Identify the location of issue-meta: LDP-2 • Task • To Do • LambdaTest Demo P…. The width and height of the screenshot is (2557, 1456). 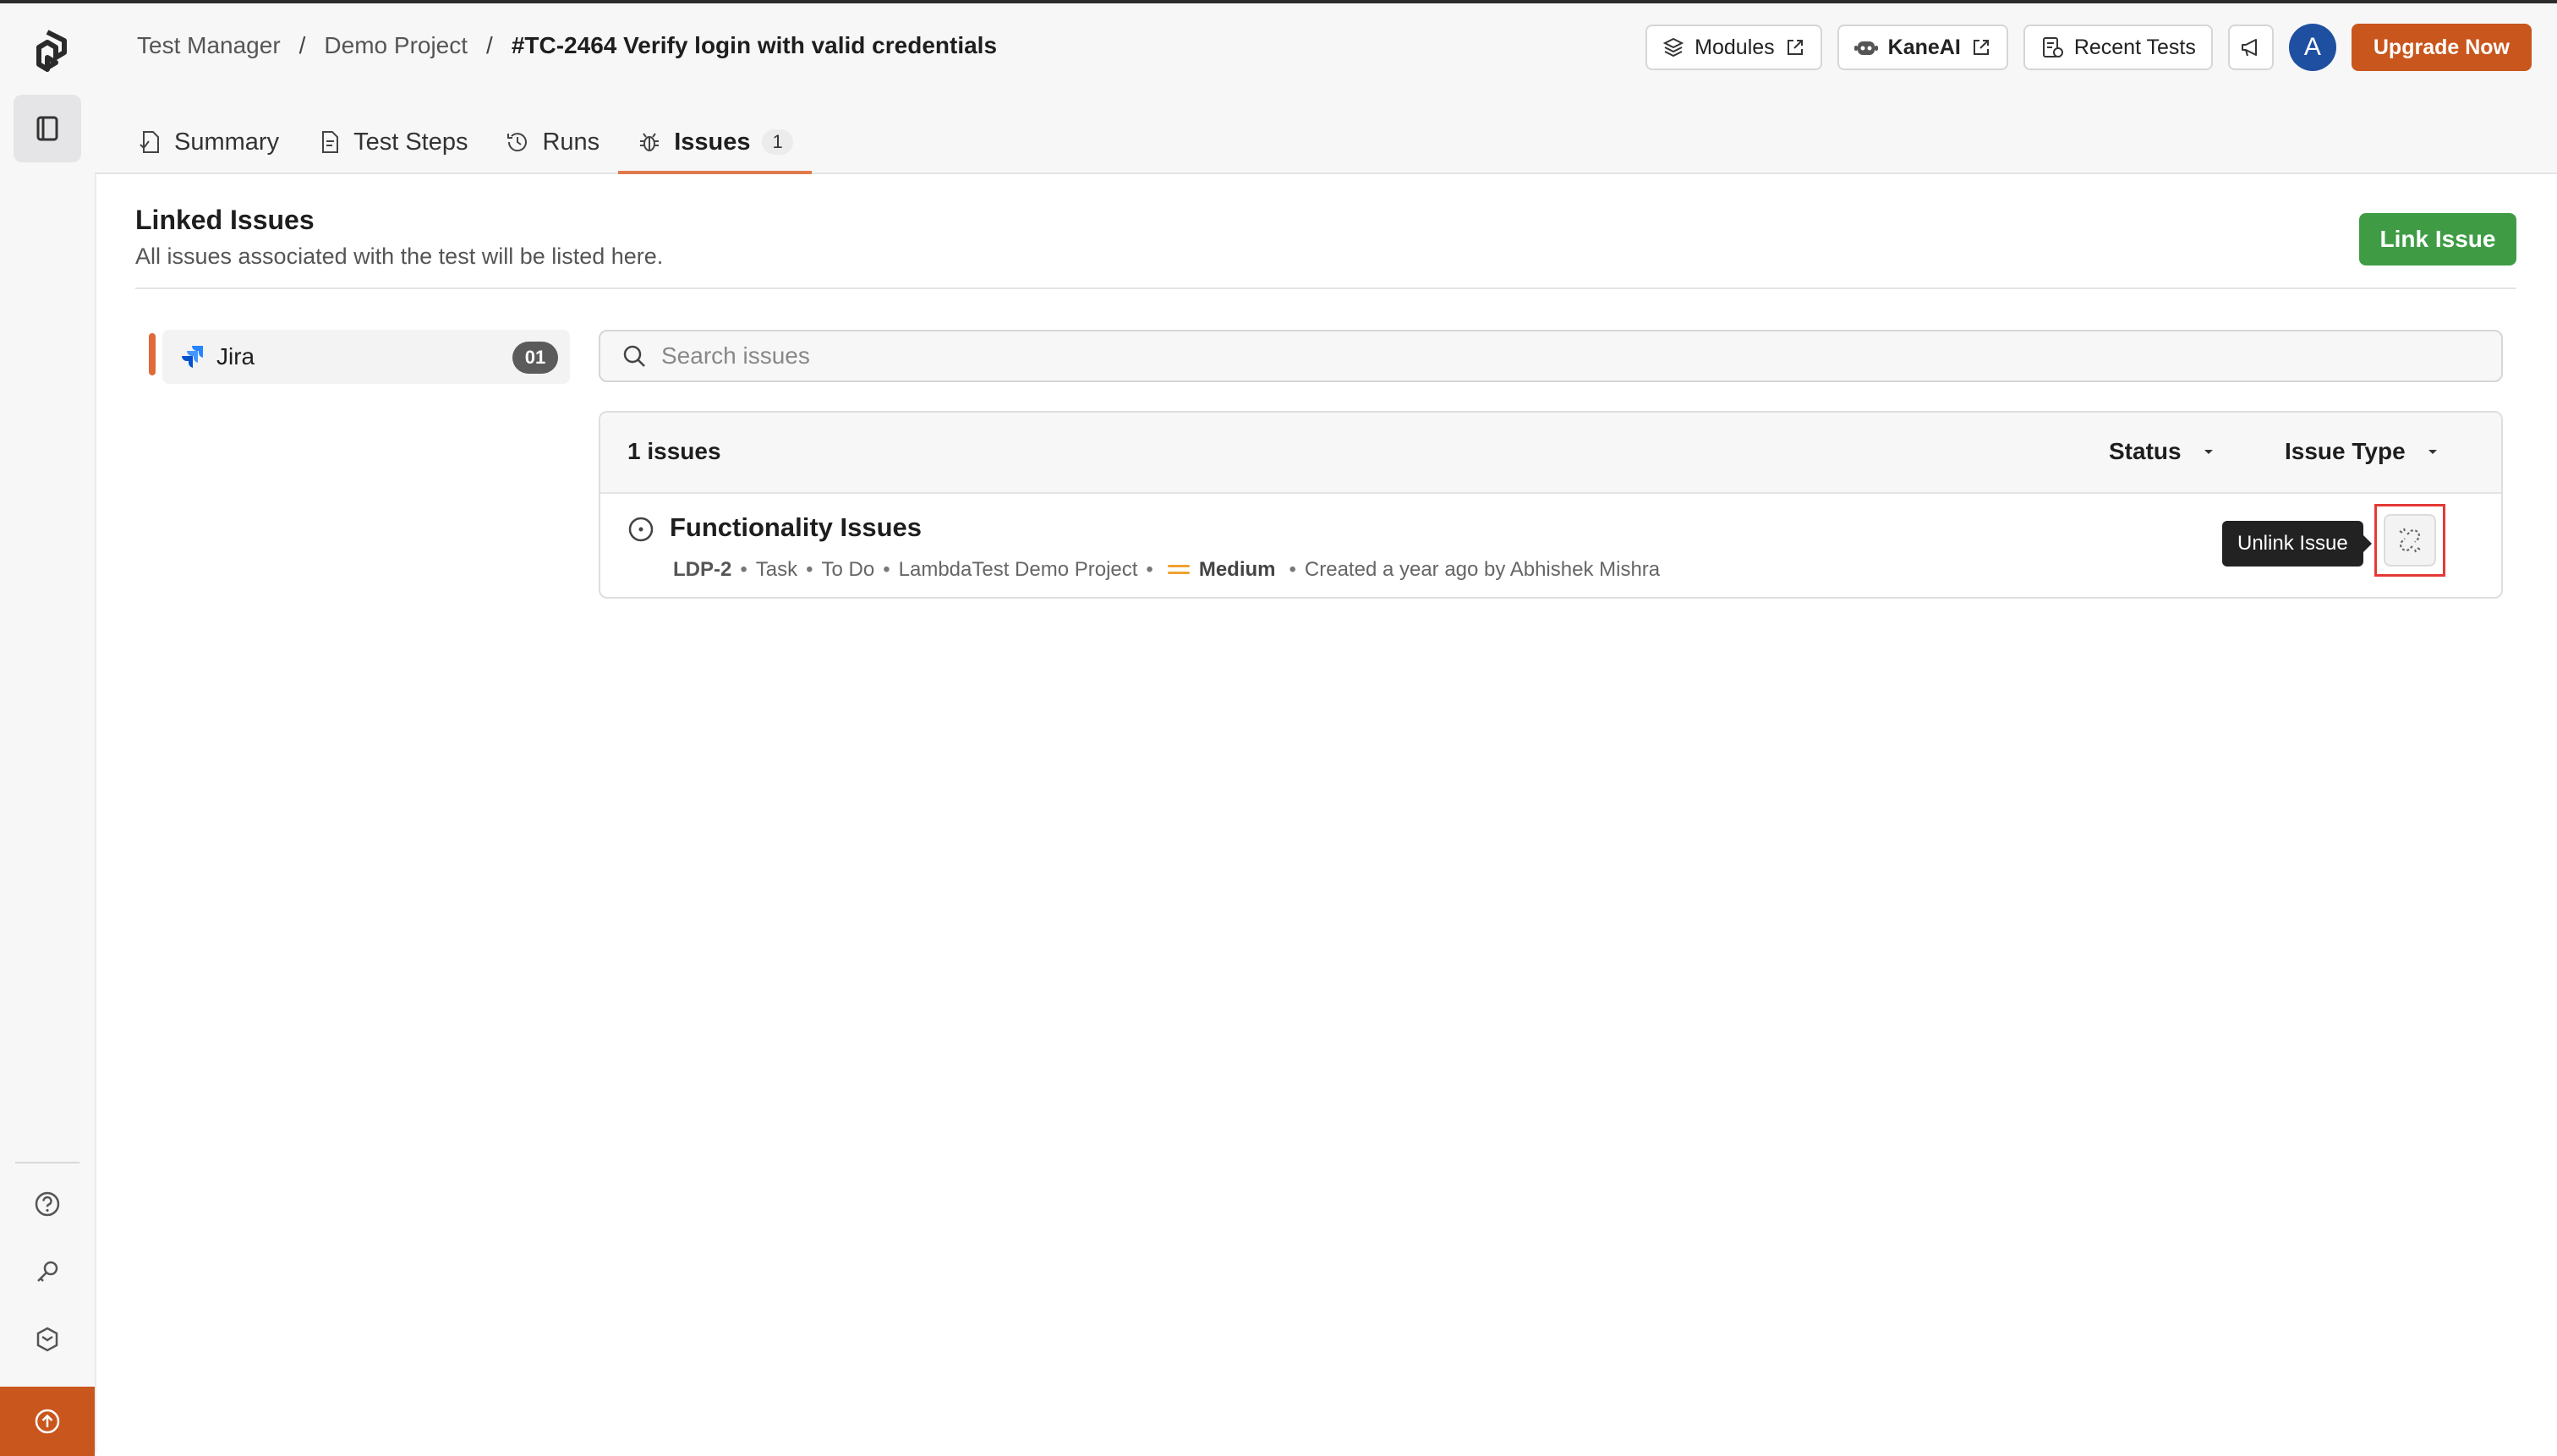
(1166, 570).